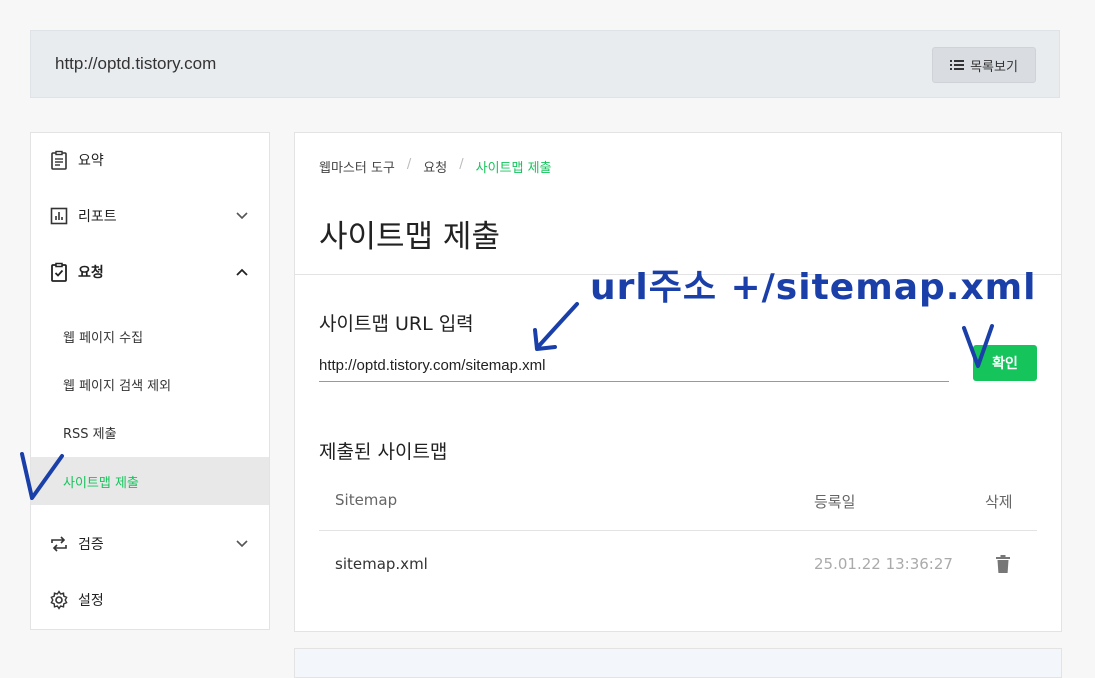  I want to click on breadcrumb-item: 요청, so click(435, 166).